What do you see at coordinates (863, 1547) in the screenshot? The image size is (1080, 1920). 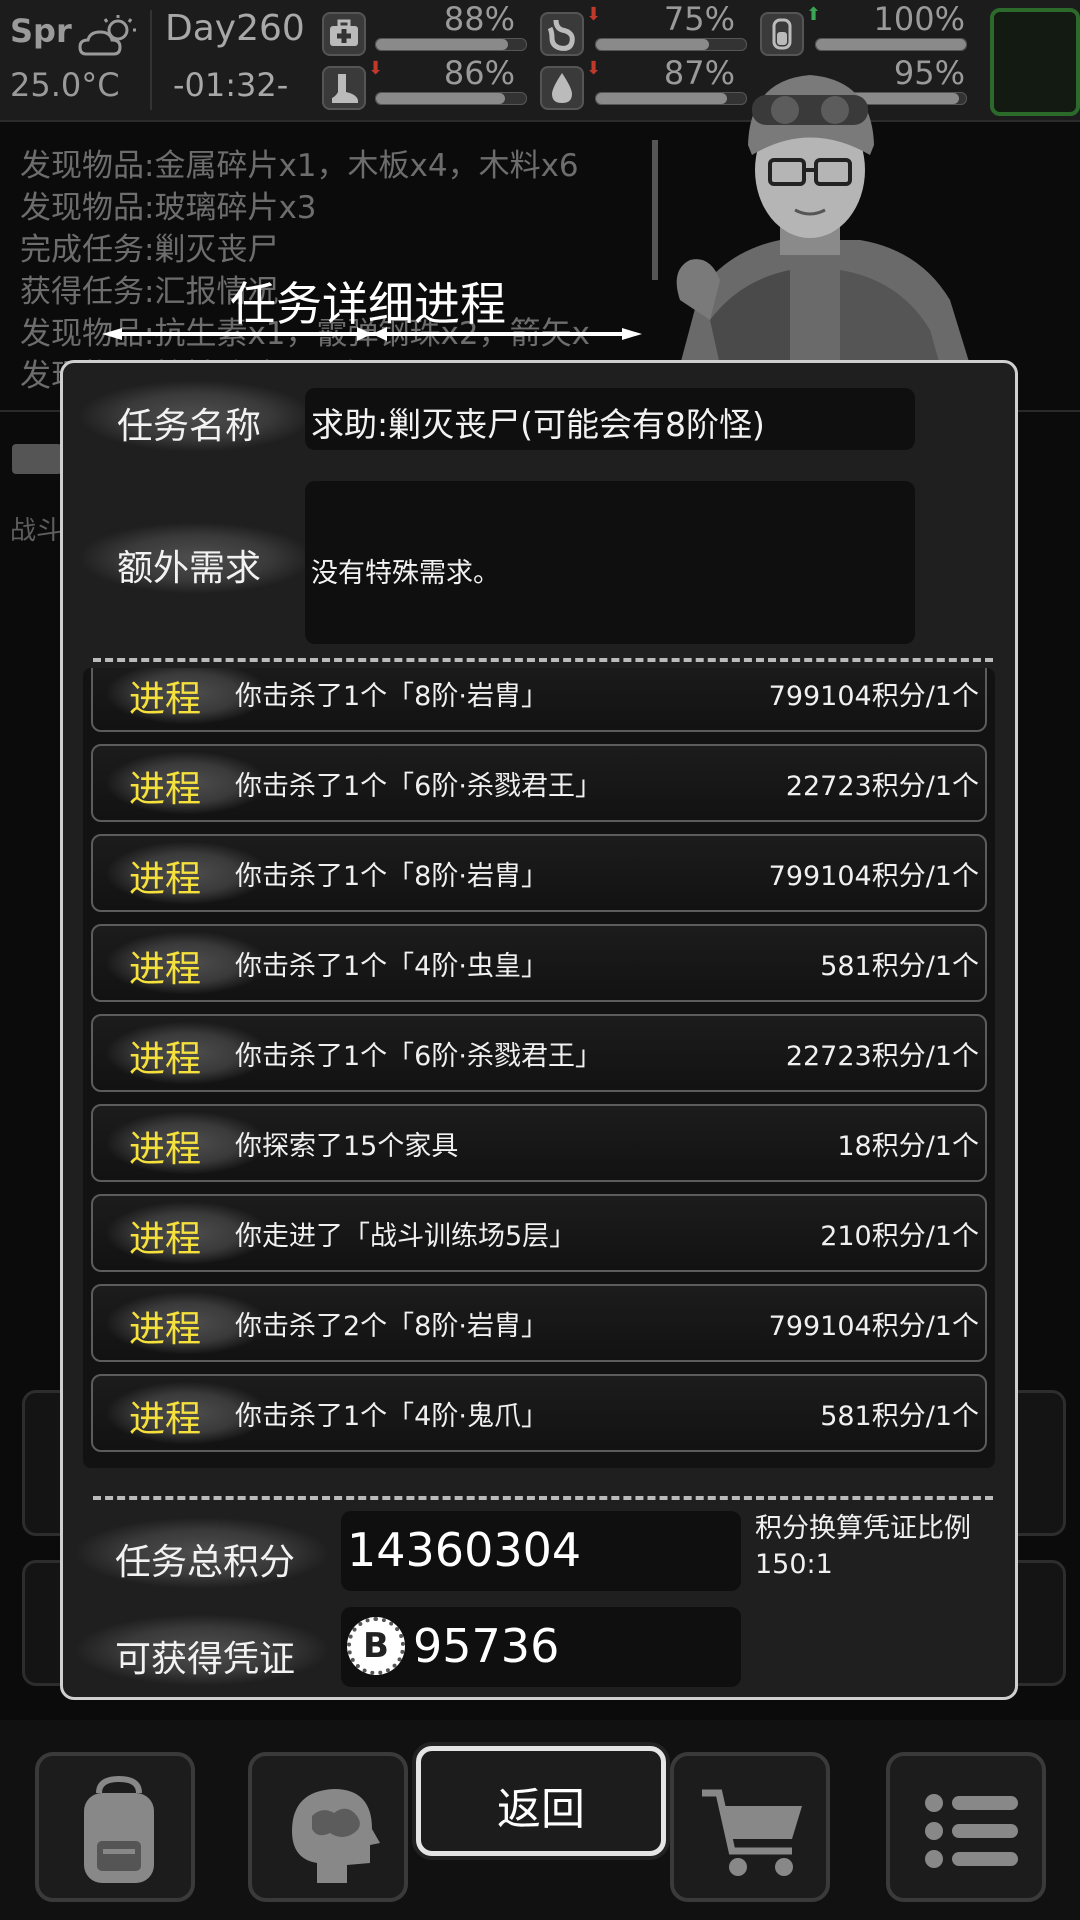 I see `ratio-block: 积分换算凭证比例 150:1` at bounding box center [863, 1547].